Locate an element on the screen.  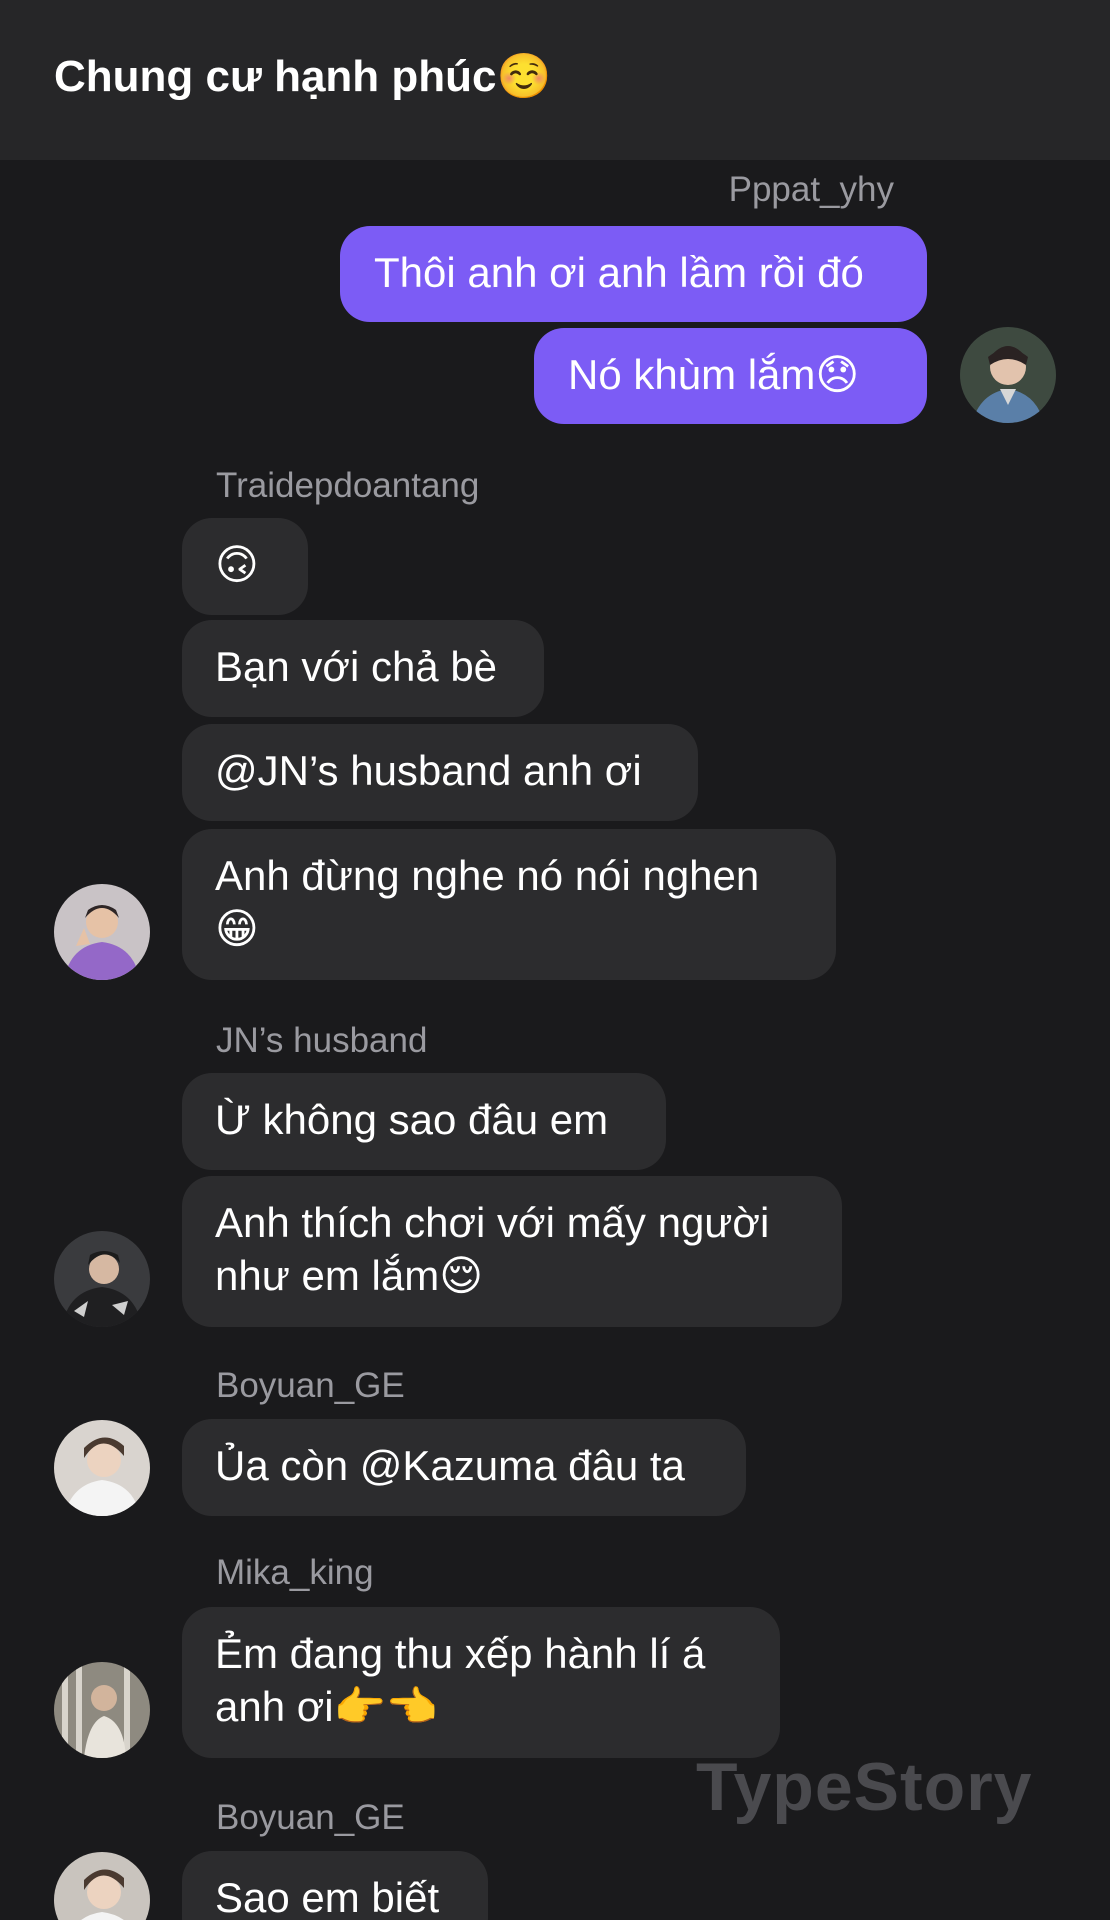
message-bubble: Bạn với chả bè is located at coordinates (363, 668).